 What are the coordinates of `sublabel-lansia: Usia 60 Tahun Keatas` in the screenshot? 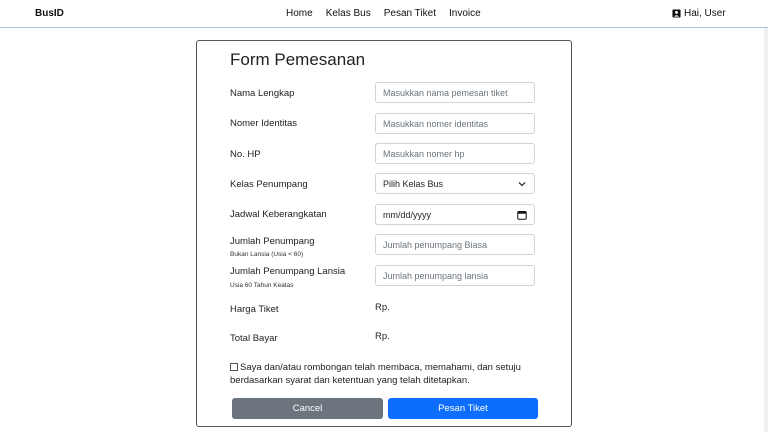 It's located at (262, 285).